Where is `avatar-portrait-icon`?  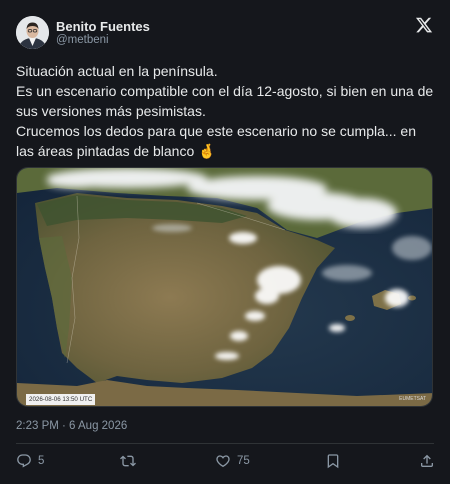
avatar-portrait-icon is located at coordinates (32, 32).